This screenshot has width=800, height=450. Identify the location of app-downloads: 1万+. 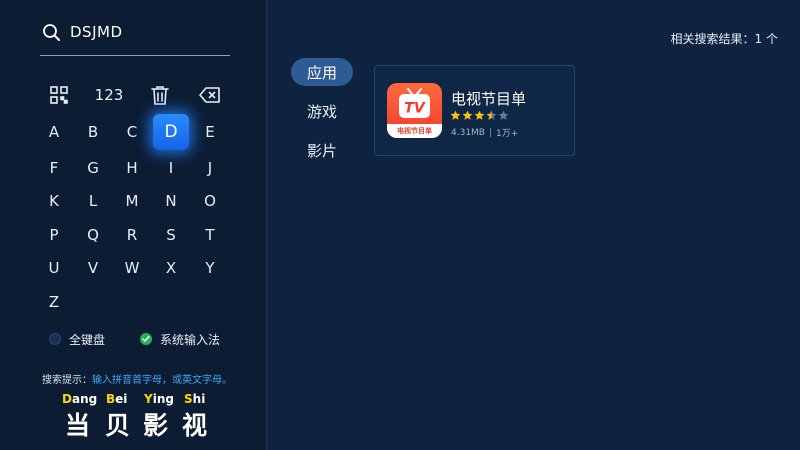
(507, 134).